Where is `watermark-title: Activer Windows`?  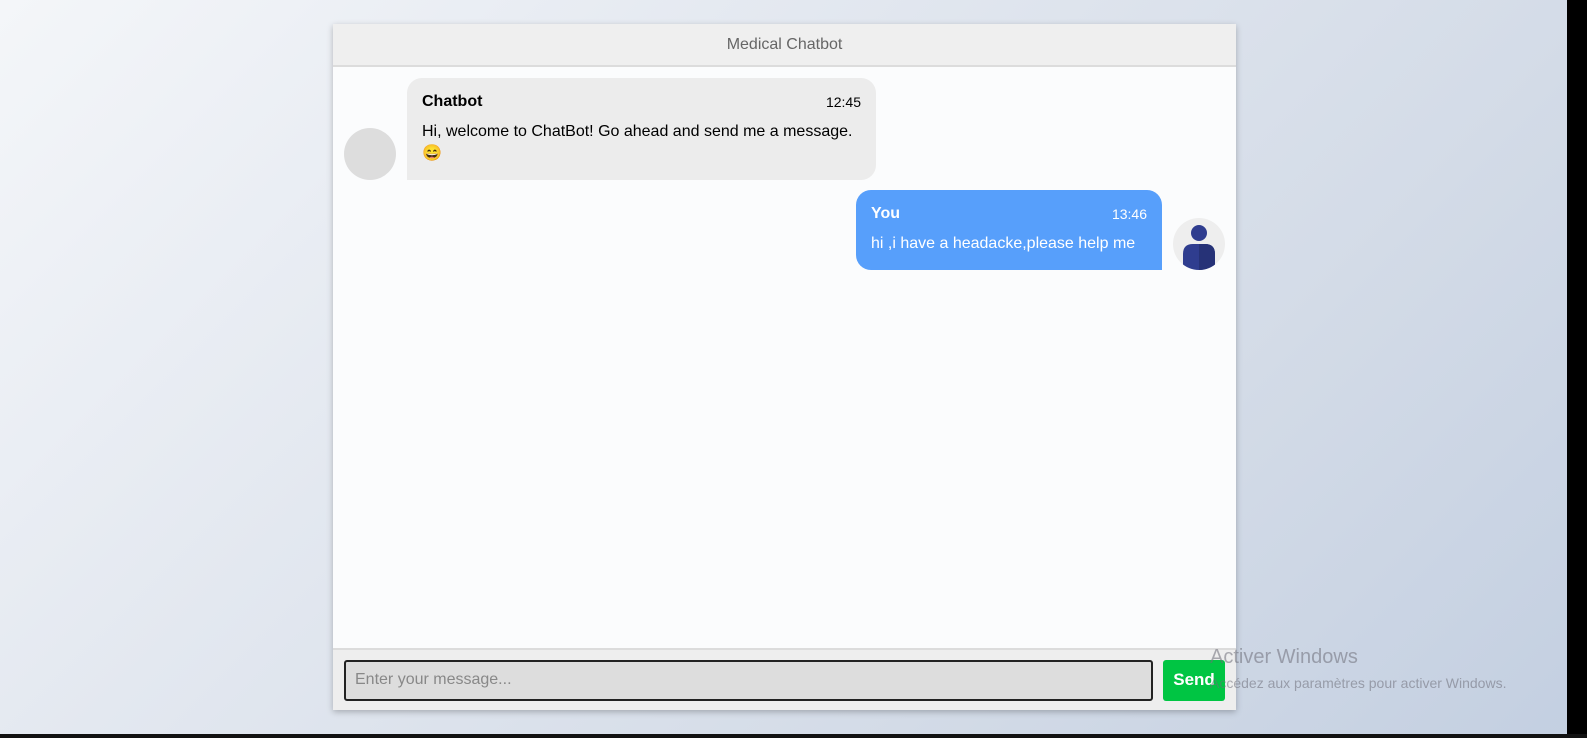 watermark-title: Activer Windows is located at coordinates (1284, 657).